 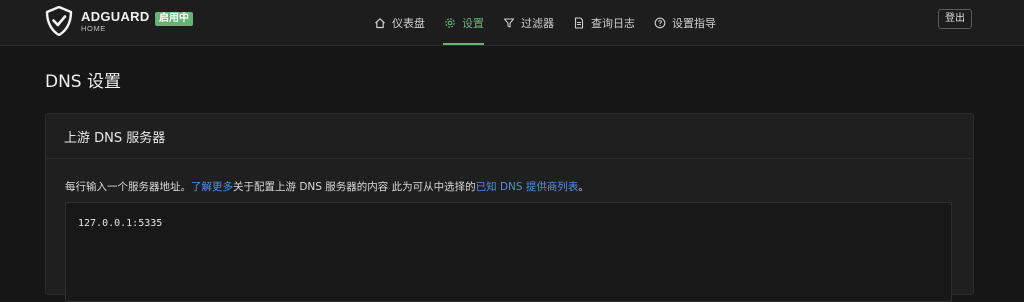 What do you see at coordinates (128, 187) in the screenshot?
I see `desc-prefix: 每行输入一个服务器地址。` at bounding box center [128, 187].